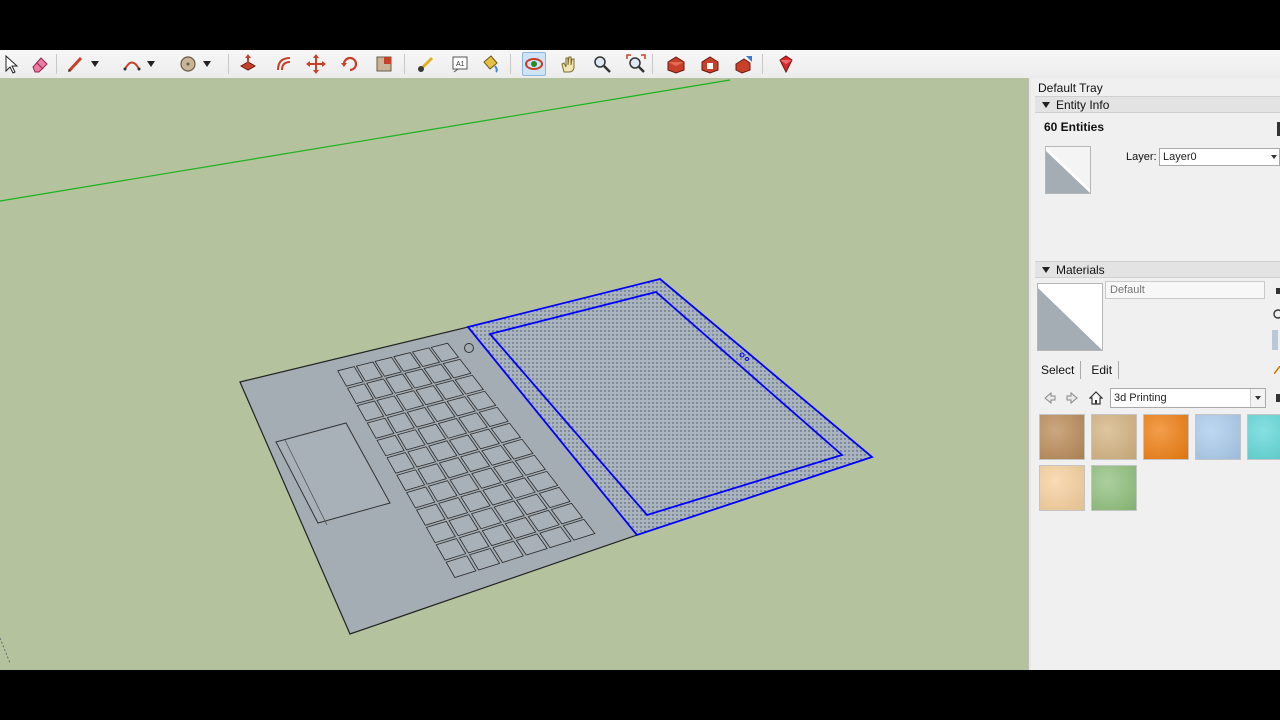 The image size is (1280, 720). Describe the element at coordinates (640, 695) in the screenshot. I see `letterbox-bottom` at that location.